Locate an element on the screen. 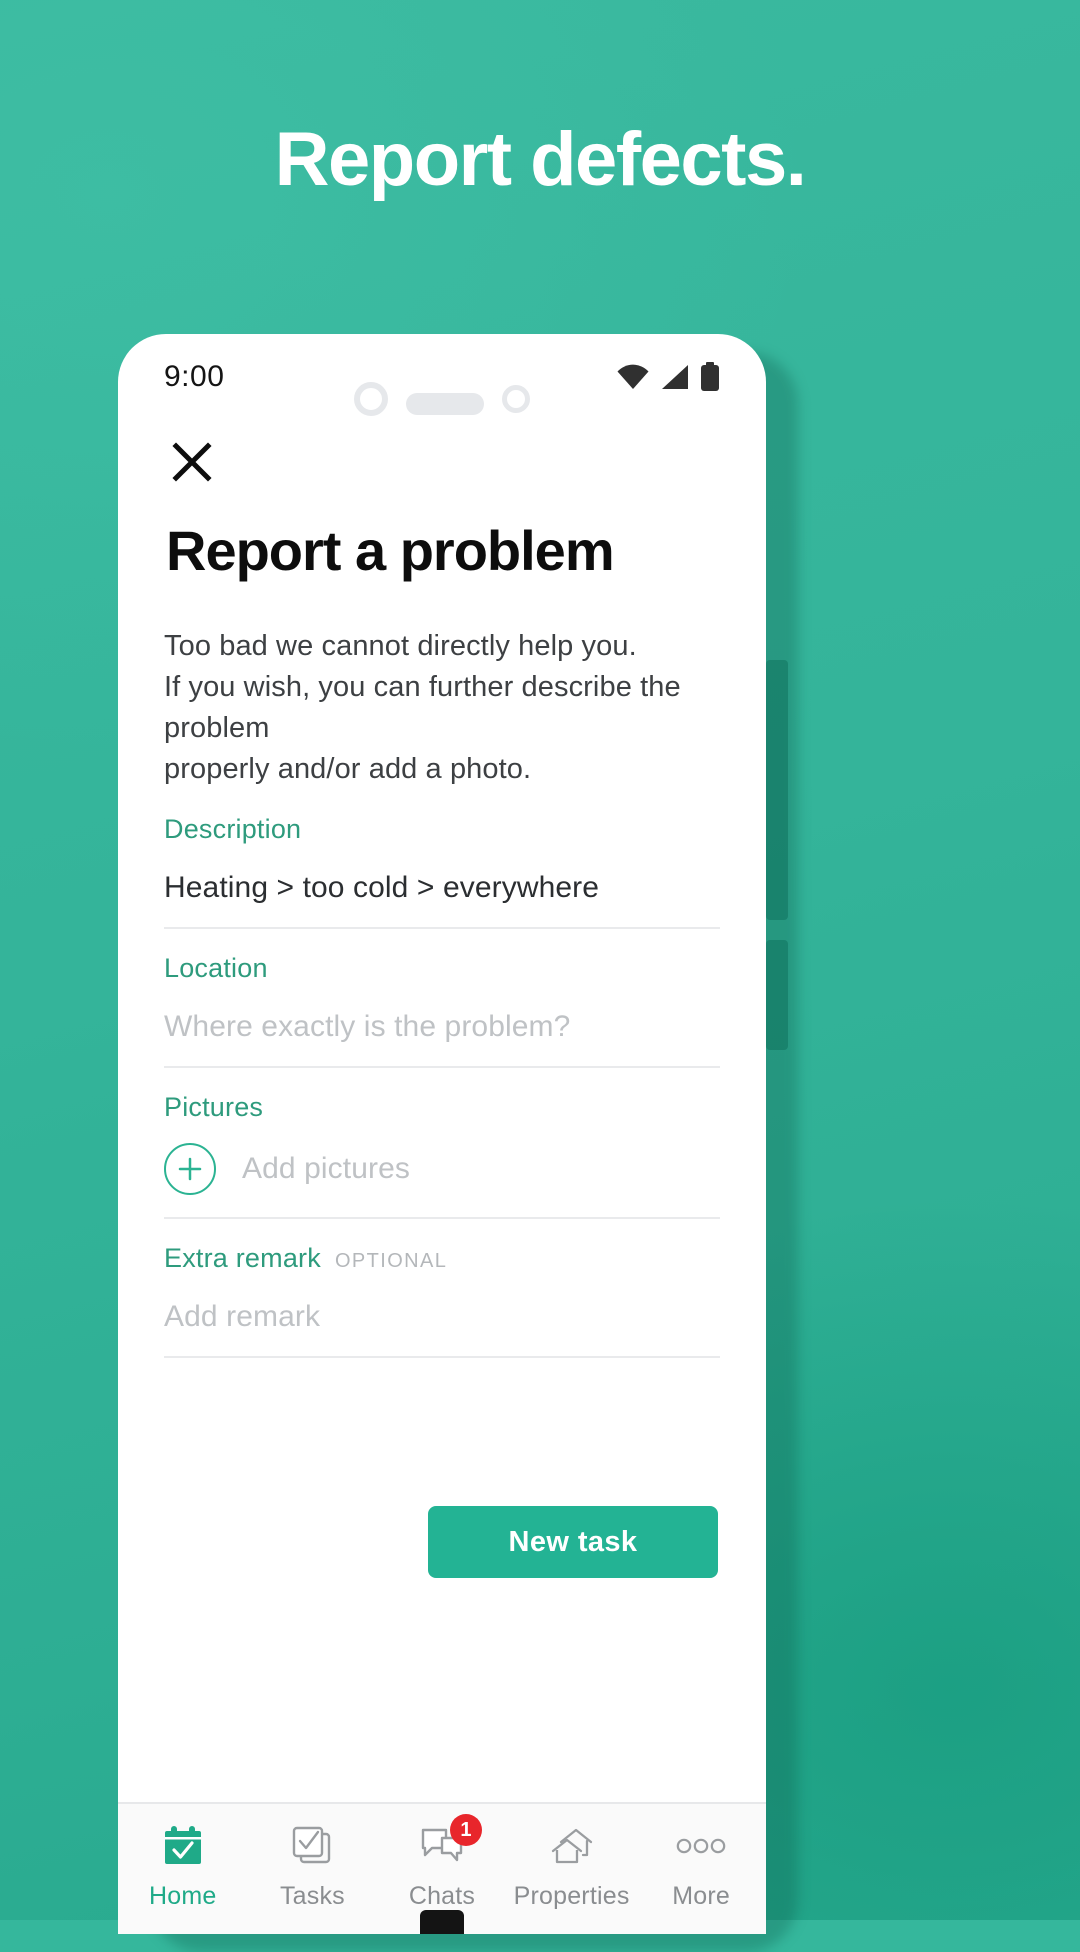 The height and width of the screenshot is (1952, 1080). nav-label-tasks: Tasks is located at coordinates (312, 1896).